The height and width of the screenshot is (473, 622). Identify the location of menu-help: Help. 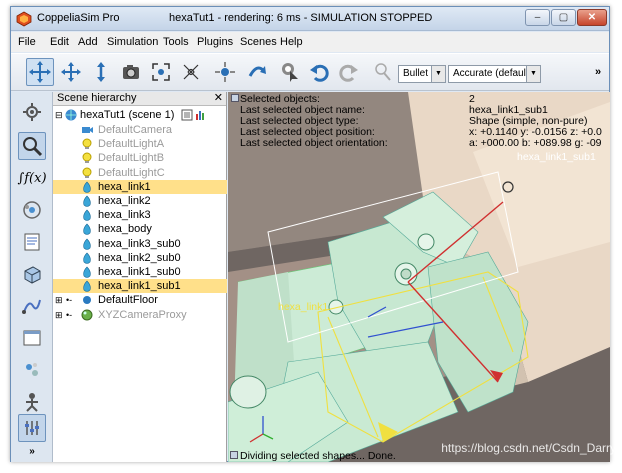
(291, 42).